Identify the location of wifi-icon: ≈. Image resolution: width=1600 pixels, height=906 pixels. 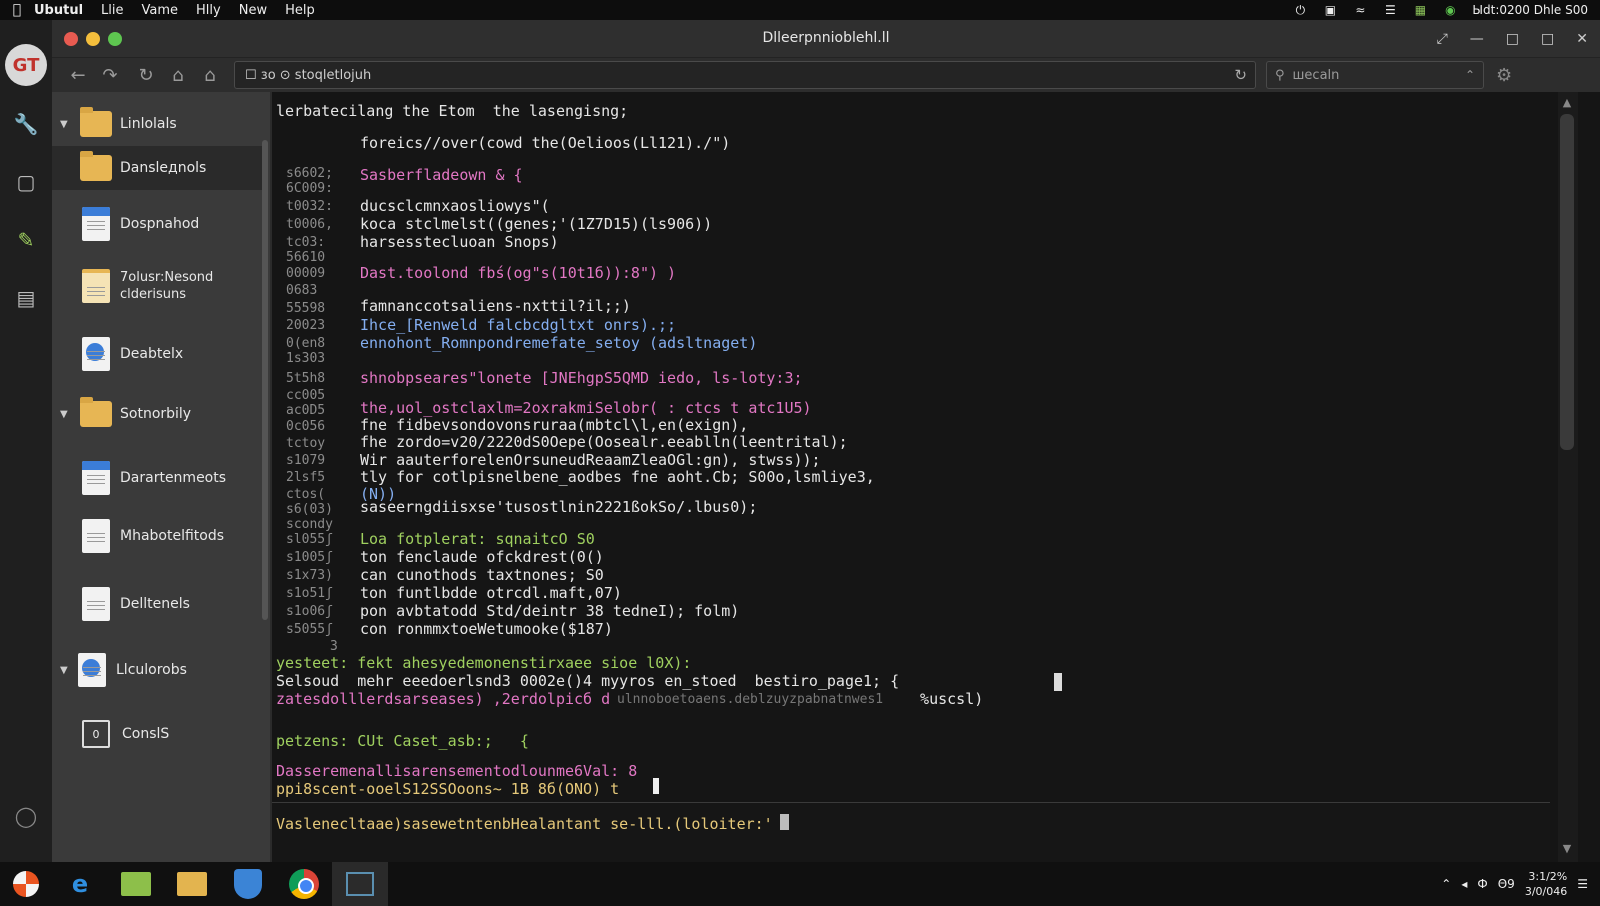
(1360, 10).